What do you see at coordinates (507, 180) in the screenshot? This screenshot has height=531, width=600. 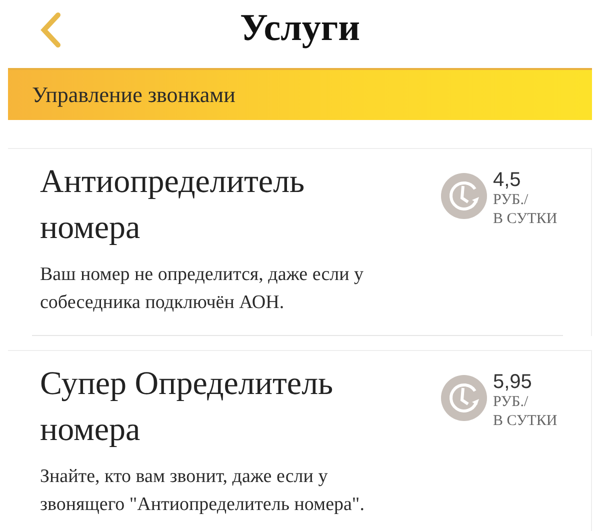 I see `price: 4,5` at bounding box center [507, 180].